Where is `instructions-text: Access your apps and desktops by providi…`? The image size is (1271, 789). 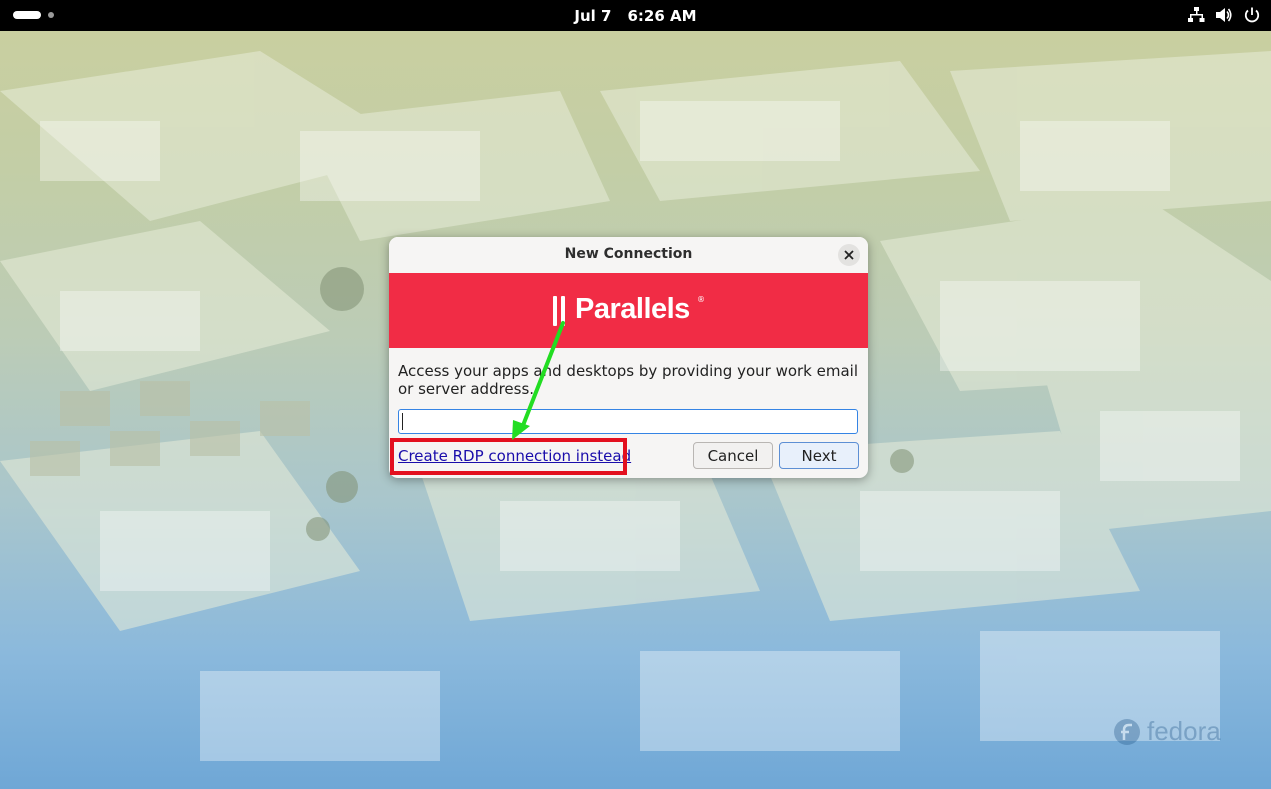 instructions-text: Access your apps and desktops by providi… is located at coordinates (628, 380).